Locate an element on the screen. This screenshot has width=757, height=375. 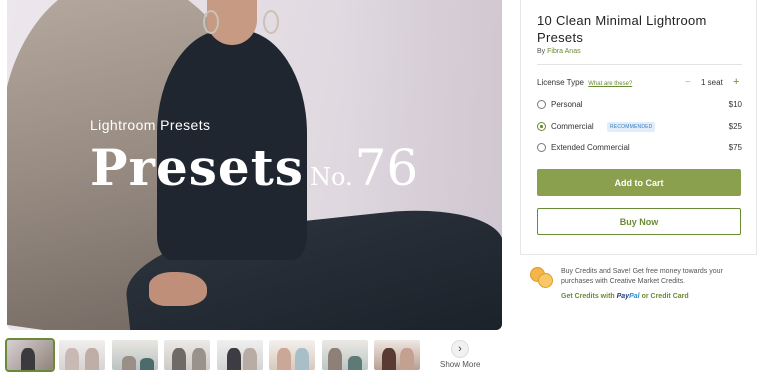
hero-title-main: Presets is located at coordinates (197, 167).